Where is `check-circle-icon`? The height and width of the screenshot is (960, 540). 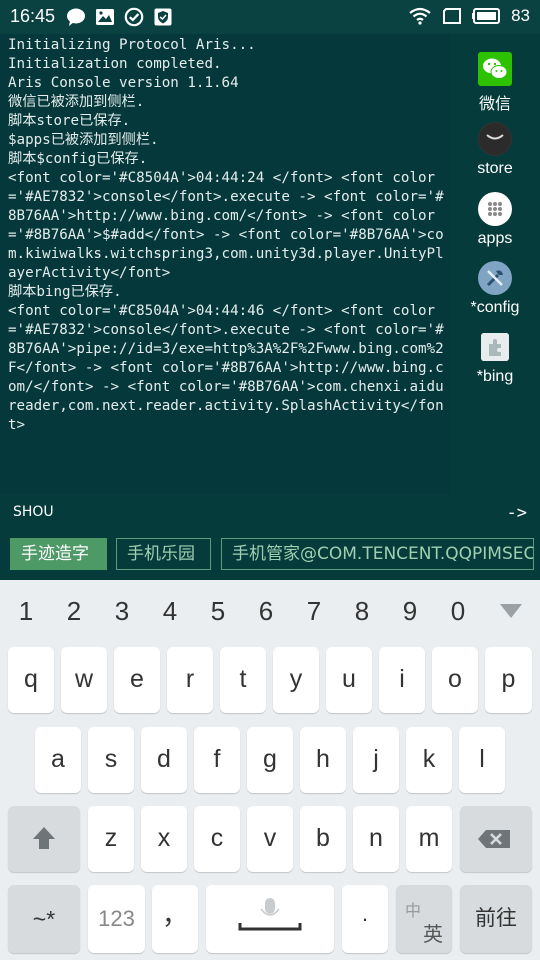 check-circle-icon is located at coordinates (134, 17).